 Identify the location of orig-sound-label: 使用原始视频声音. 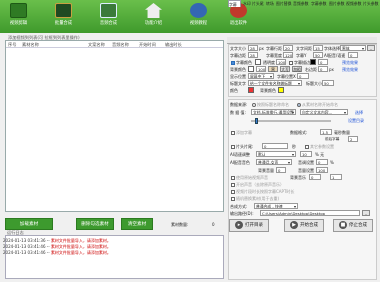
(252, 177).